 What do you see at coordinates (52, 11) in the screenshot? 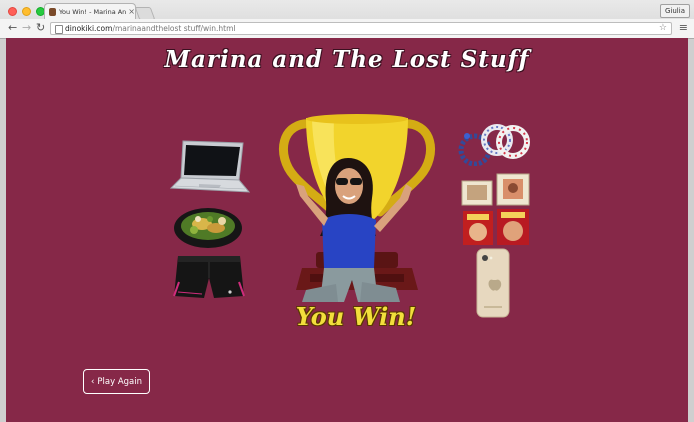
I see `favicon-icon` at bounding box center [52, 11].